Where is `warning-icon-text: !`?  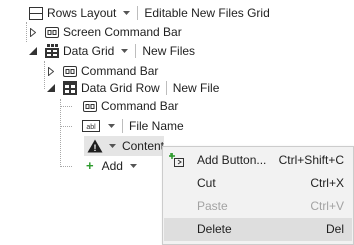 warning-icon-text: ! is located at coordinates (95, 148).